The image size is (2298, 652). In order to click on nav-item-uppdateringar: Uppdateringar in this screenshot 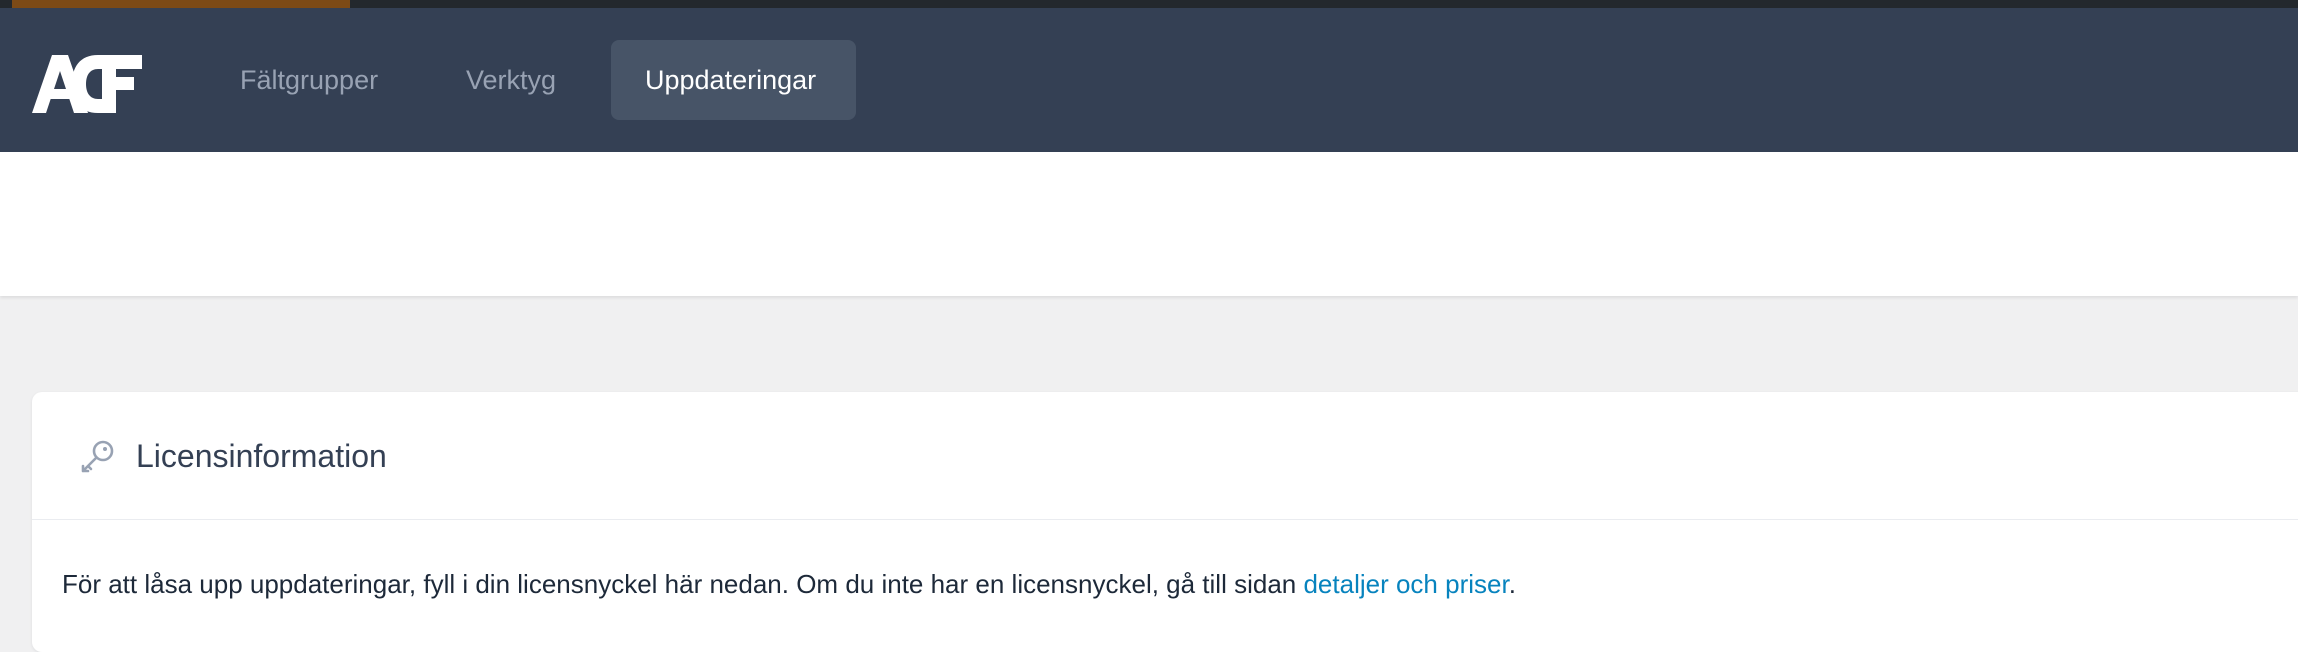, I will do `click(733, 80)`.